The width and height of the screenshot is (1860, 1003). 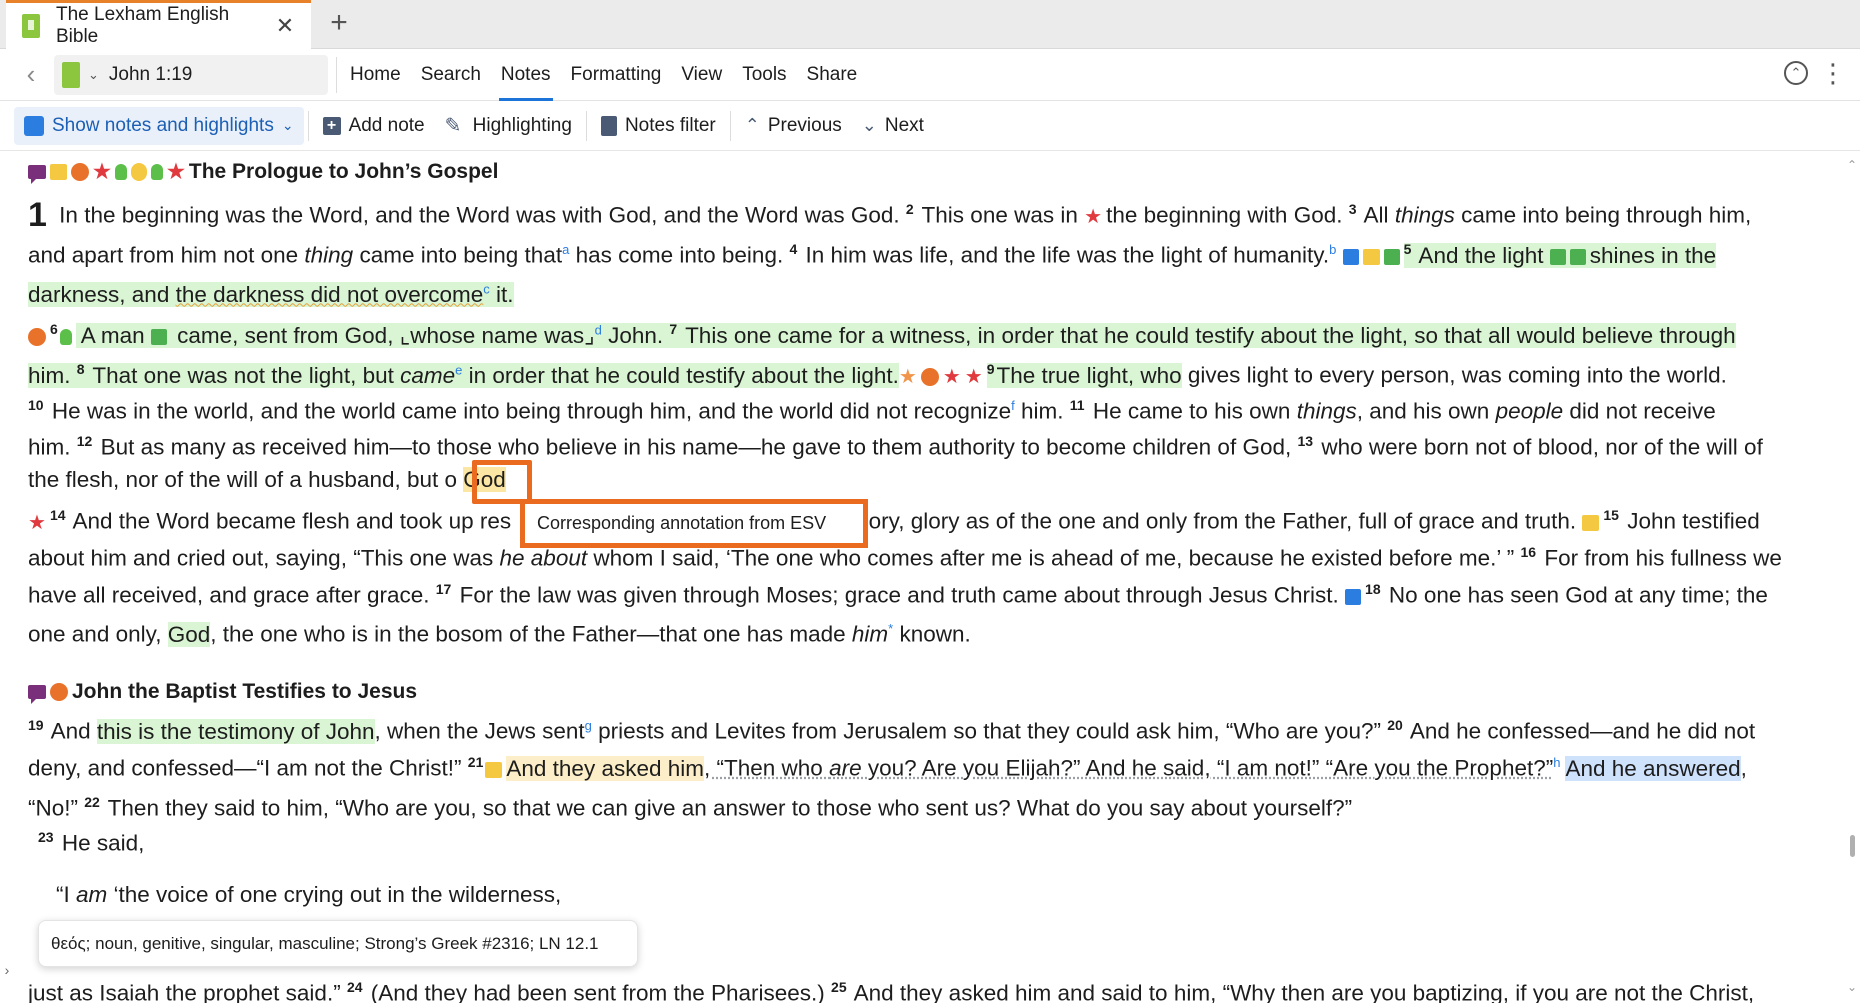 What do you see at coordinates (670, 125) in the screenshot?
I see `notes-filter-label: Notes filter` at bounding box center [670, 125].